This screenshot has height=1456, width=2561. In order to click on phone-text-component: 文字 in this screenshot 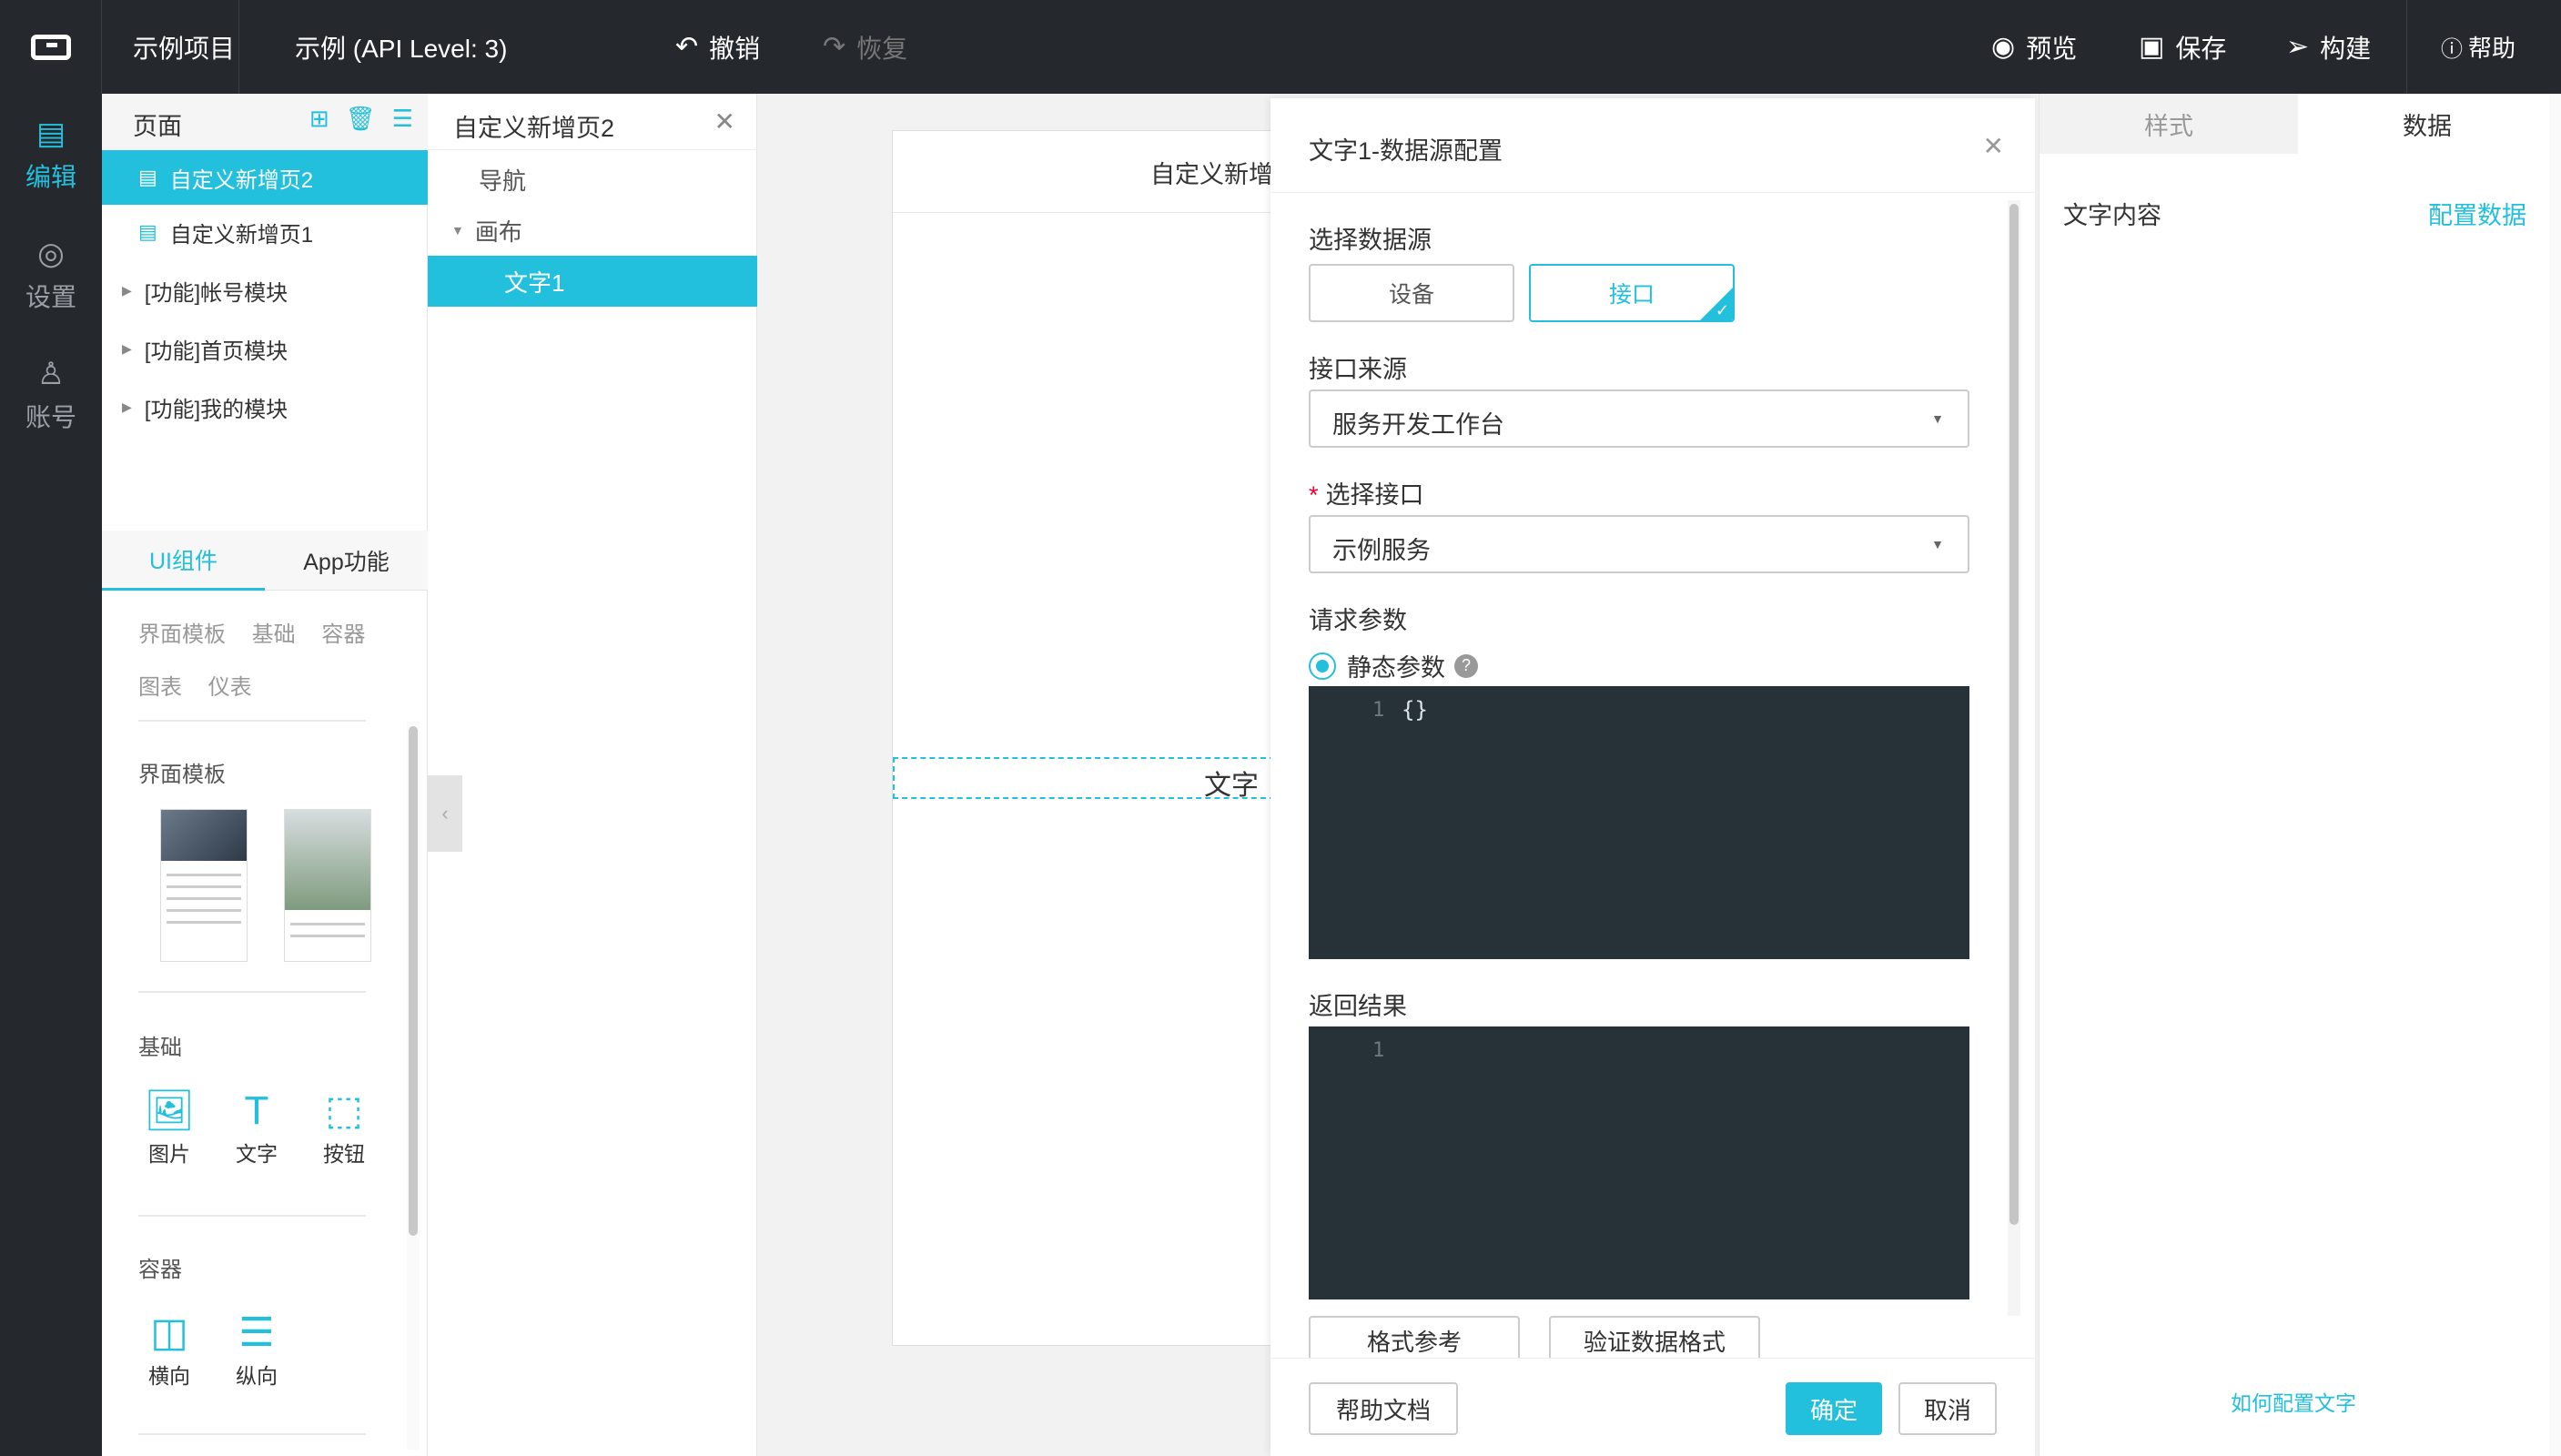, I will do `click(1084, 779)`.